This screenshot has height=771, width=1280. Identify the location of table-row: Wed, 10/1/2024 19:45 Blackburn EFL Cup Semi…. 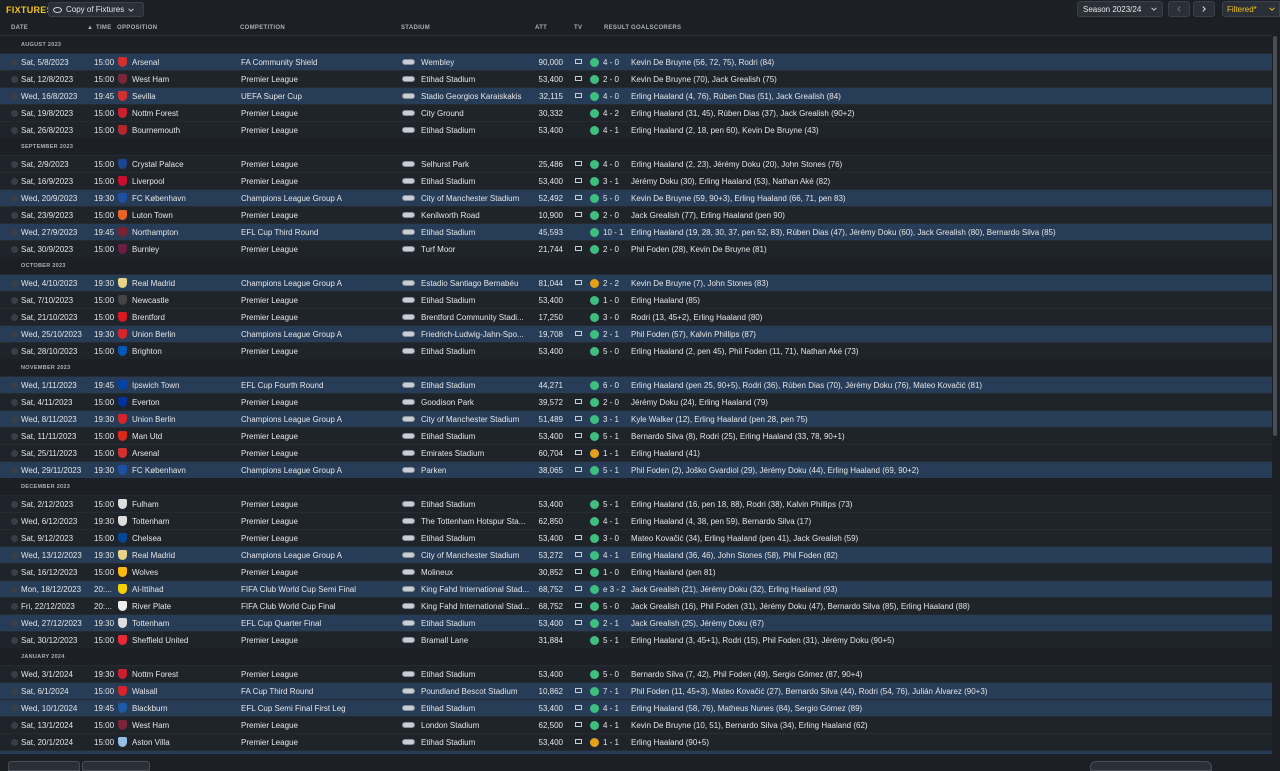
(636, 707).